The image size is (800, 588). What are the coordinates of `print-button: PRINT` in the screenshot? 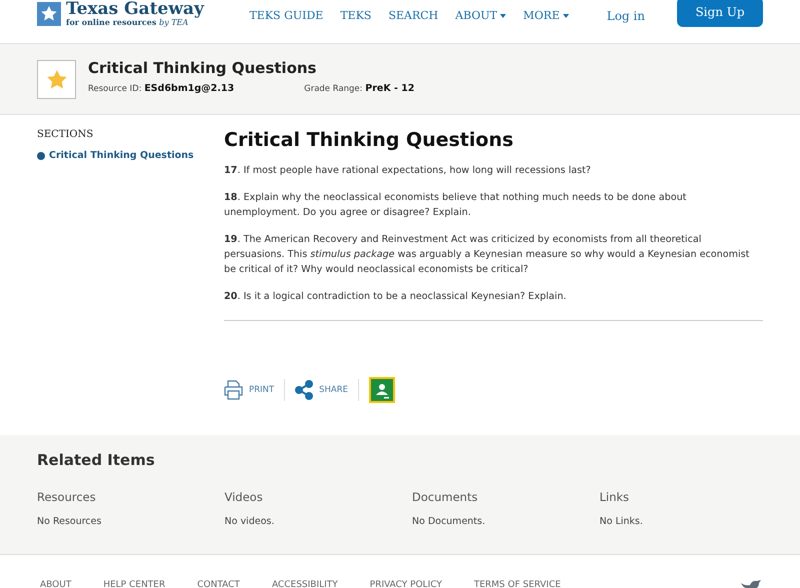 It's located at (254, 390).